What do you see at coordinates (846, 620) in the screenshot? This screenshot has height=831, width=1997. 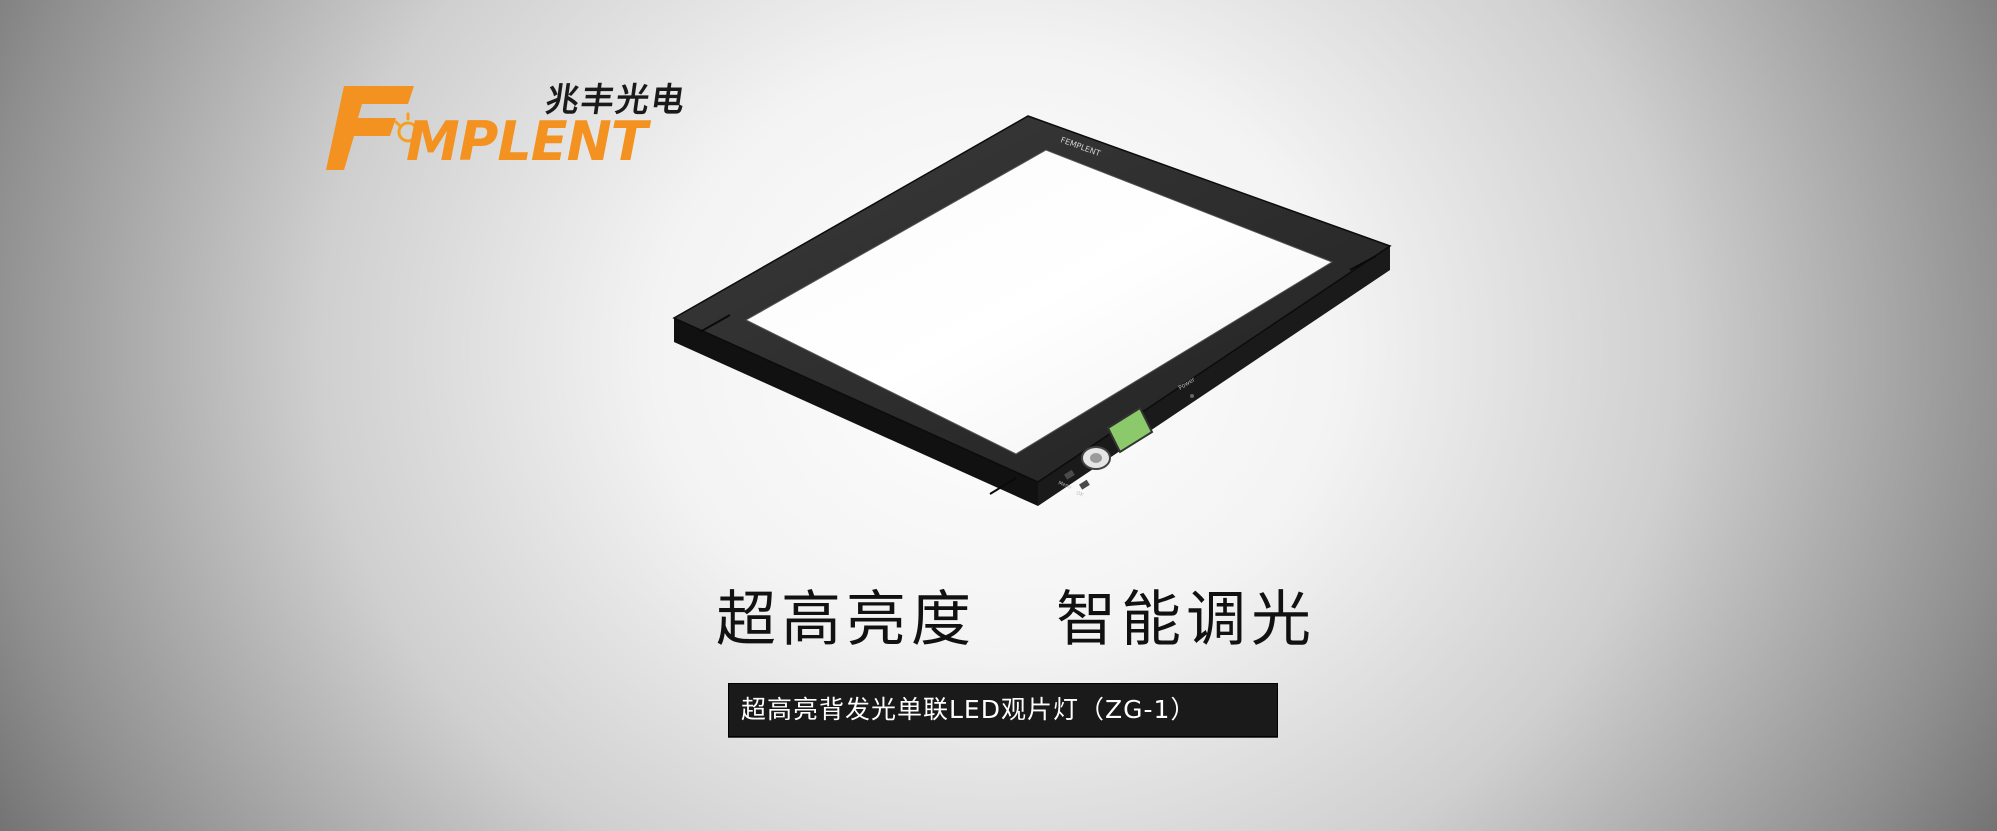 I see `headline-brightness: 超高亮度` at bounding box center [846, 620].